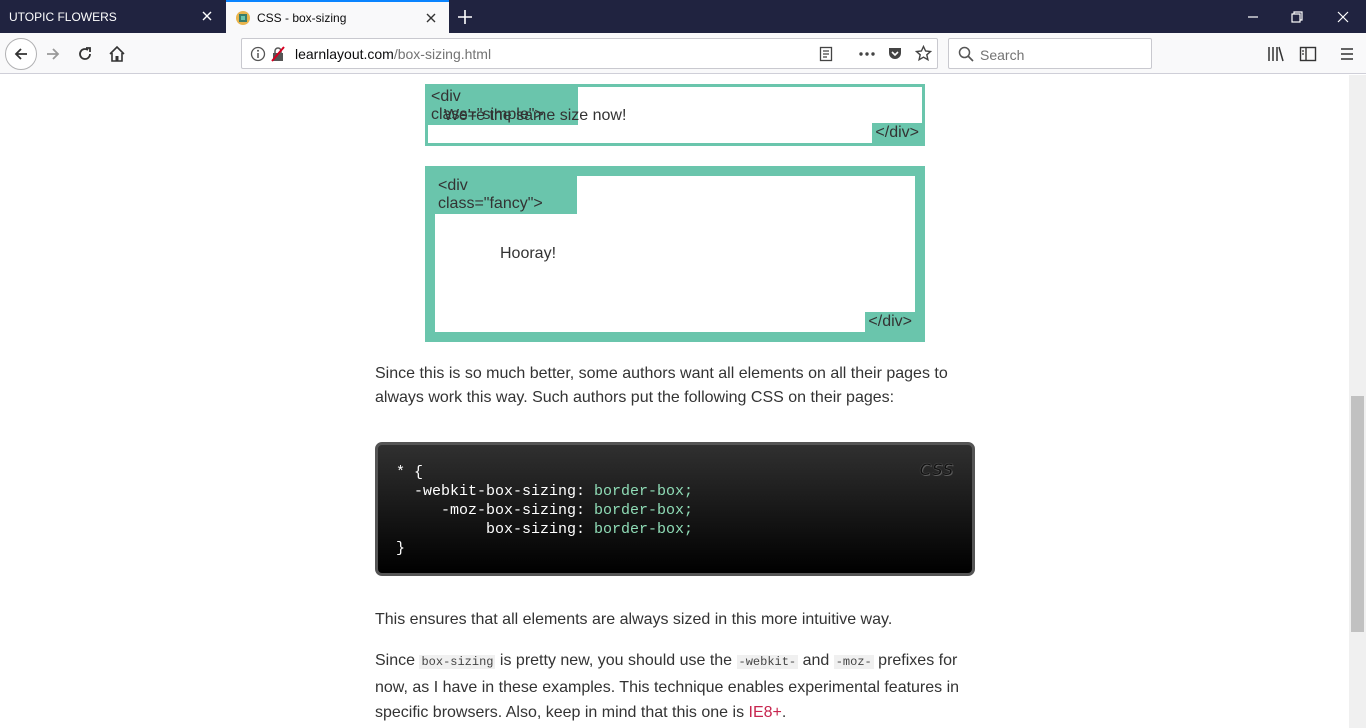  Describe the element at coordinates (675, 254) in the screenshot. I see `fancy-box-demo: <div class="fancy"> Hooray! </div>` at that location.